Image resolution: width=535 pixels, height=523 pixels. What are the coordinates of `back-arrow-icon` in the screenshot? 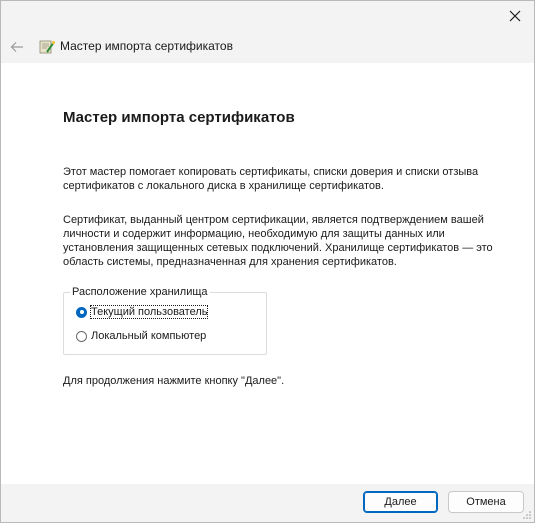 It's located at (16, 47).